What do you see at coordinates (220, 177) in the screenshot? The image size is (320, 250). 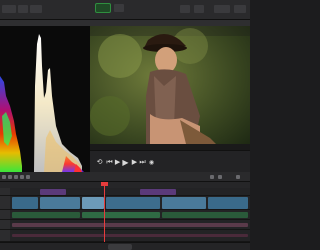 I see `zoom-in-icon` at bounding box center [220, 177].